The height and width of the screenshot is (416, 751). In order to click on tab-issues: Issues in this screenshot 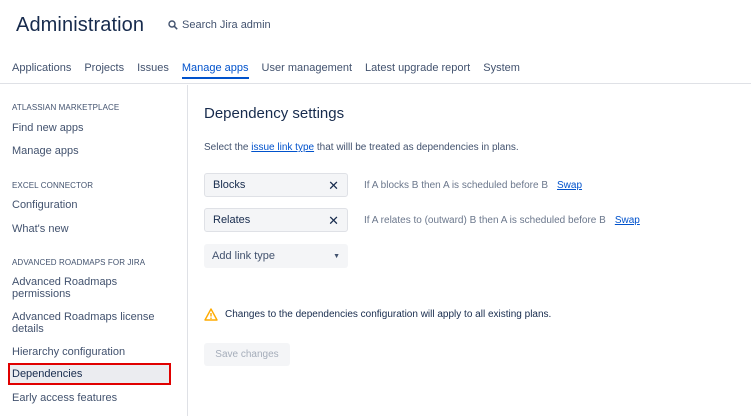, I will do `click(153, 70)`.